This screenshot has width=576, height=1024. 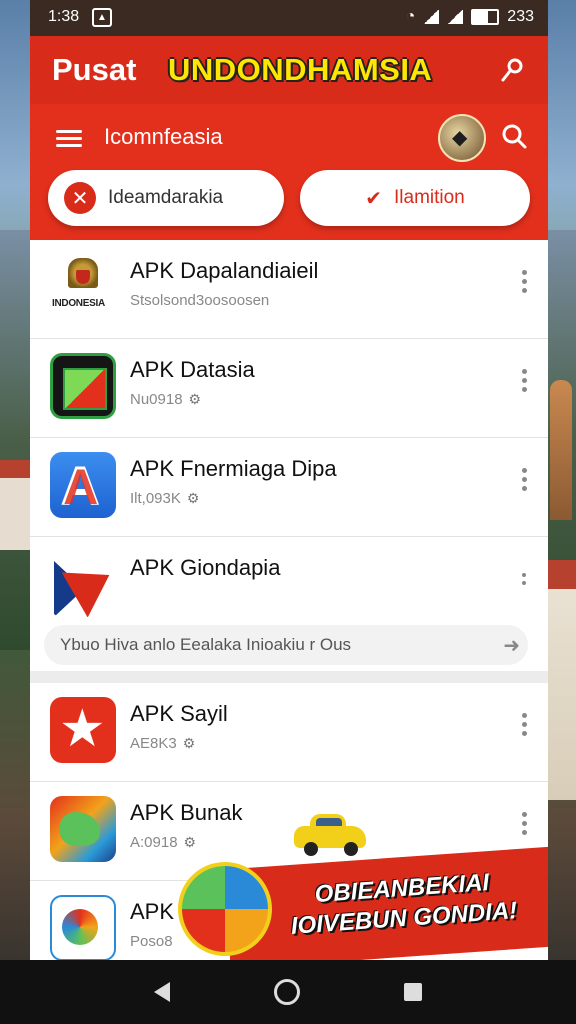 I want to click on list-item: ★ APK Sayil AE8K3 ⚙, so click(x=289, y=732).